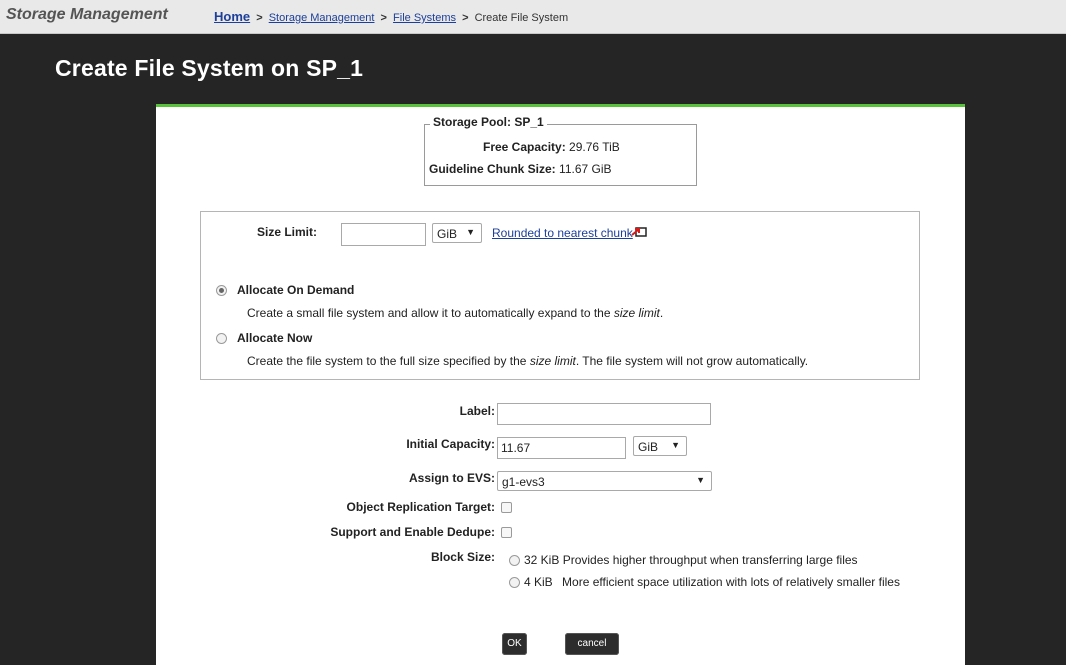 The width and height of the screenshot is (1066, 665). What do you see at coordinates (412, 532) in the screenshot?
I see `dedupe-label: Support and Enable Dedupe:` at bounding box center [412, 532].